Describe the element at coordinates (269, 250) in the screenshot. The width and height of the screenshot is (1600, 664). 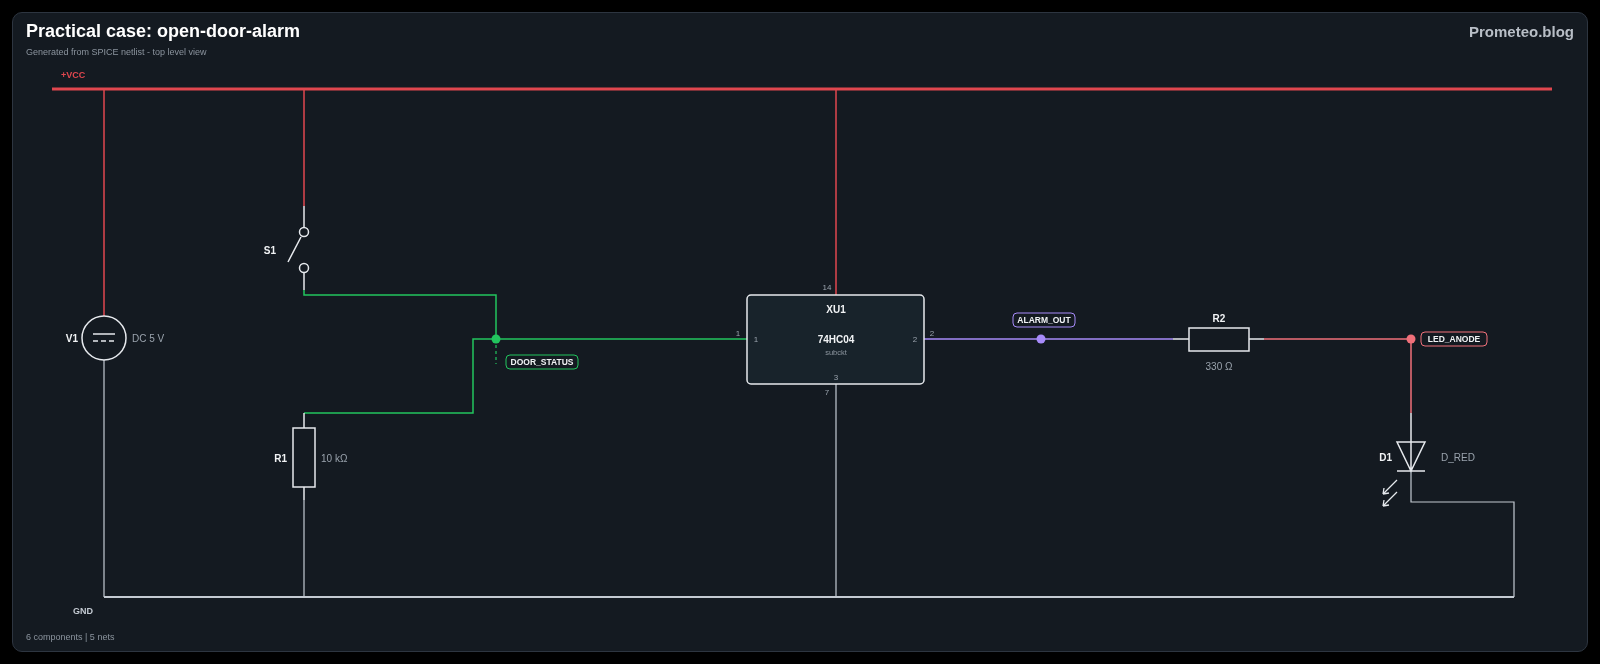
I see `component-ref: S1` at that location.